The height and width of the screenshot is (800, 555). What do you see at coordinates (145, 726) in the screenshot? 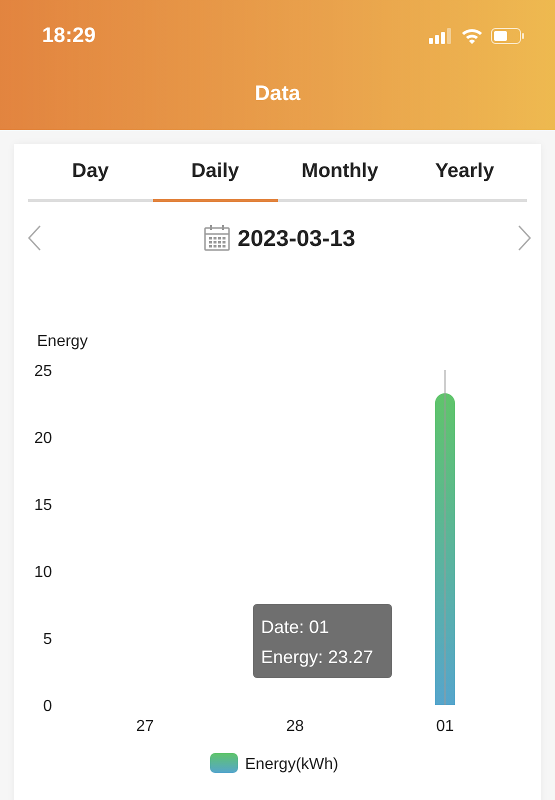
I see `x-tick-label: 27` at bounding box center [145, 726].